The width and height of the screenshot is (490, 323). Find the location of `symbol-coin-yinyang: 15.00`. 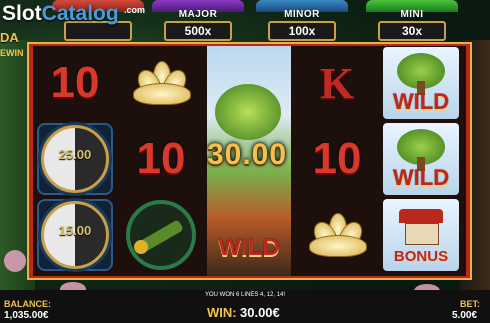

symbol-coin-yinyang: 15.00 is located at coordinates (75, 235).